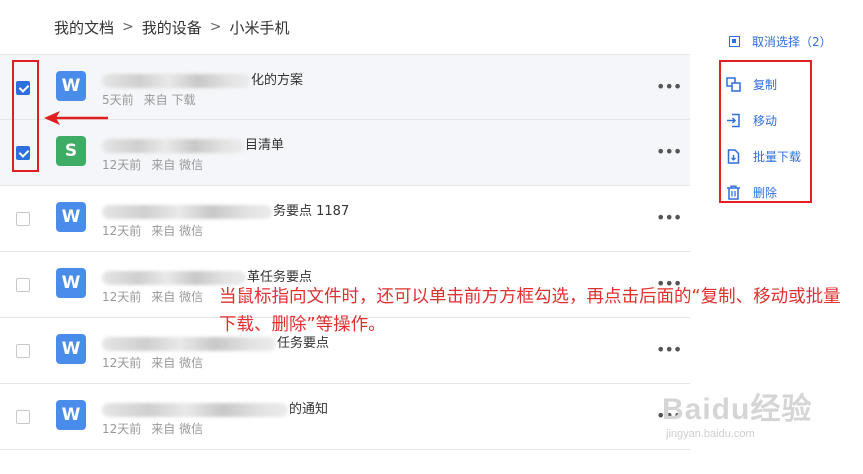  Describe the element at coordinates (71, 151) in the screenshot. I see `spreadsheet-file-icon: S` at that location.